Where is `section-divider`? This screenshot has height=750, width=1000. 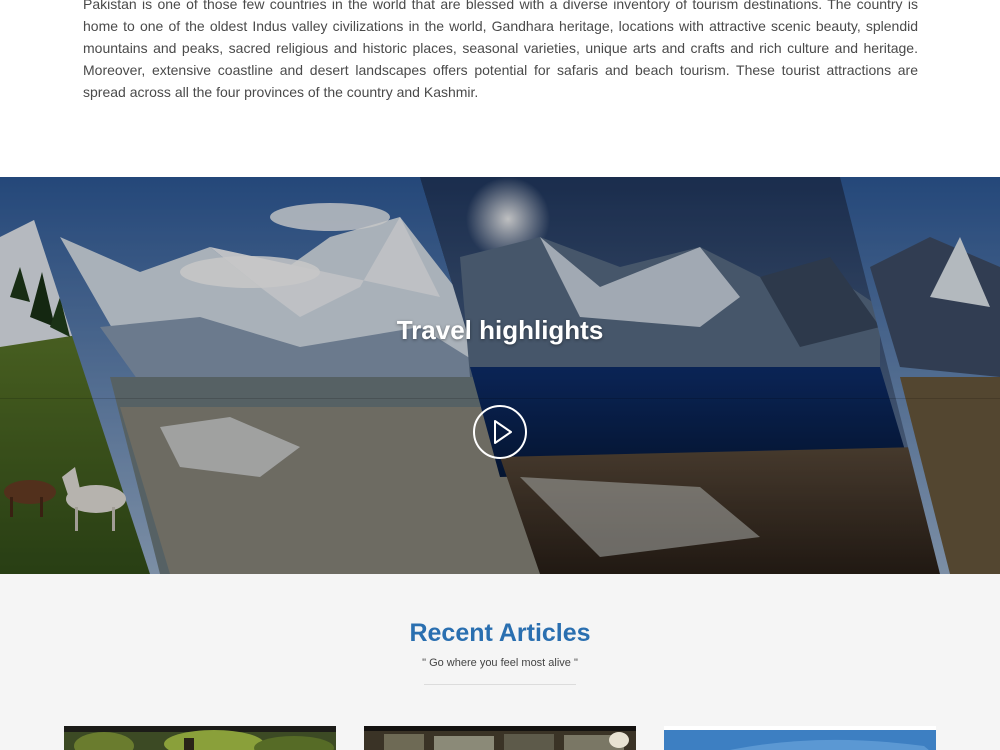
section-divider is located at coordinates (500, 684).